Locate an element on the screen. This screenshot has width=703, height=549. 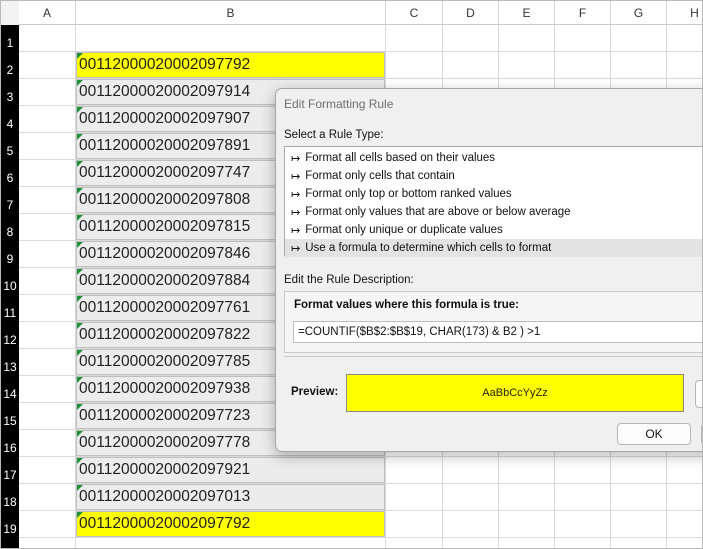
row-header-2: 2 is located at coordinates (10, 65).